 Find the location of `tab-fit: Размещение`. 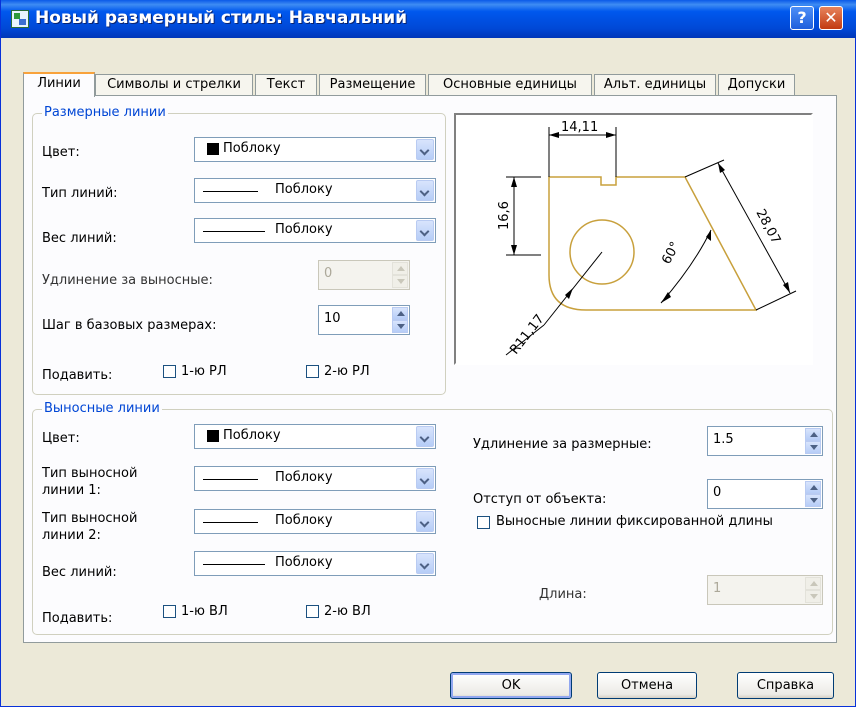

tab-fit: Размещение is located at coordinates (372, 85).